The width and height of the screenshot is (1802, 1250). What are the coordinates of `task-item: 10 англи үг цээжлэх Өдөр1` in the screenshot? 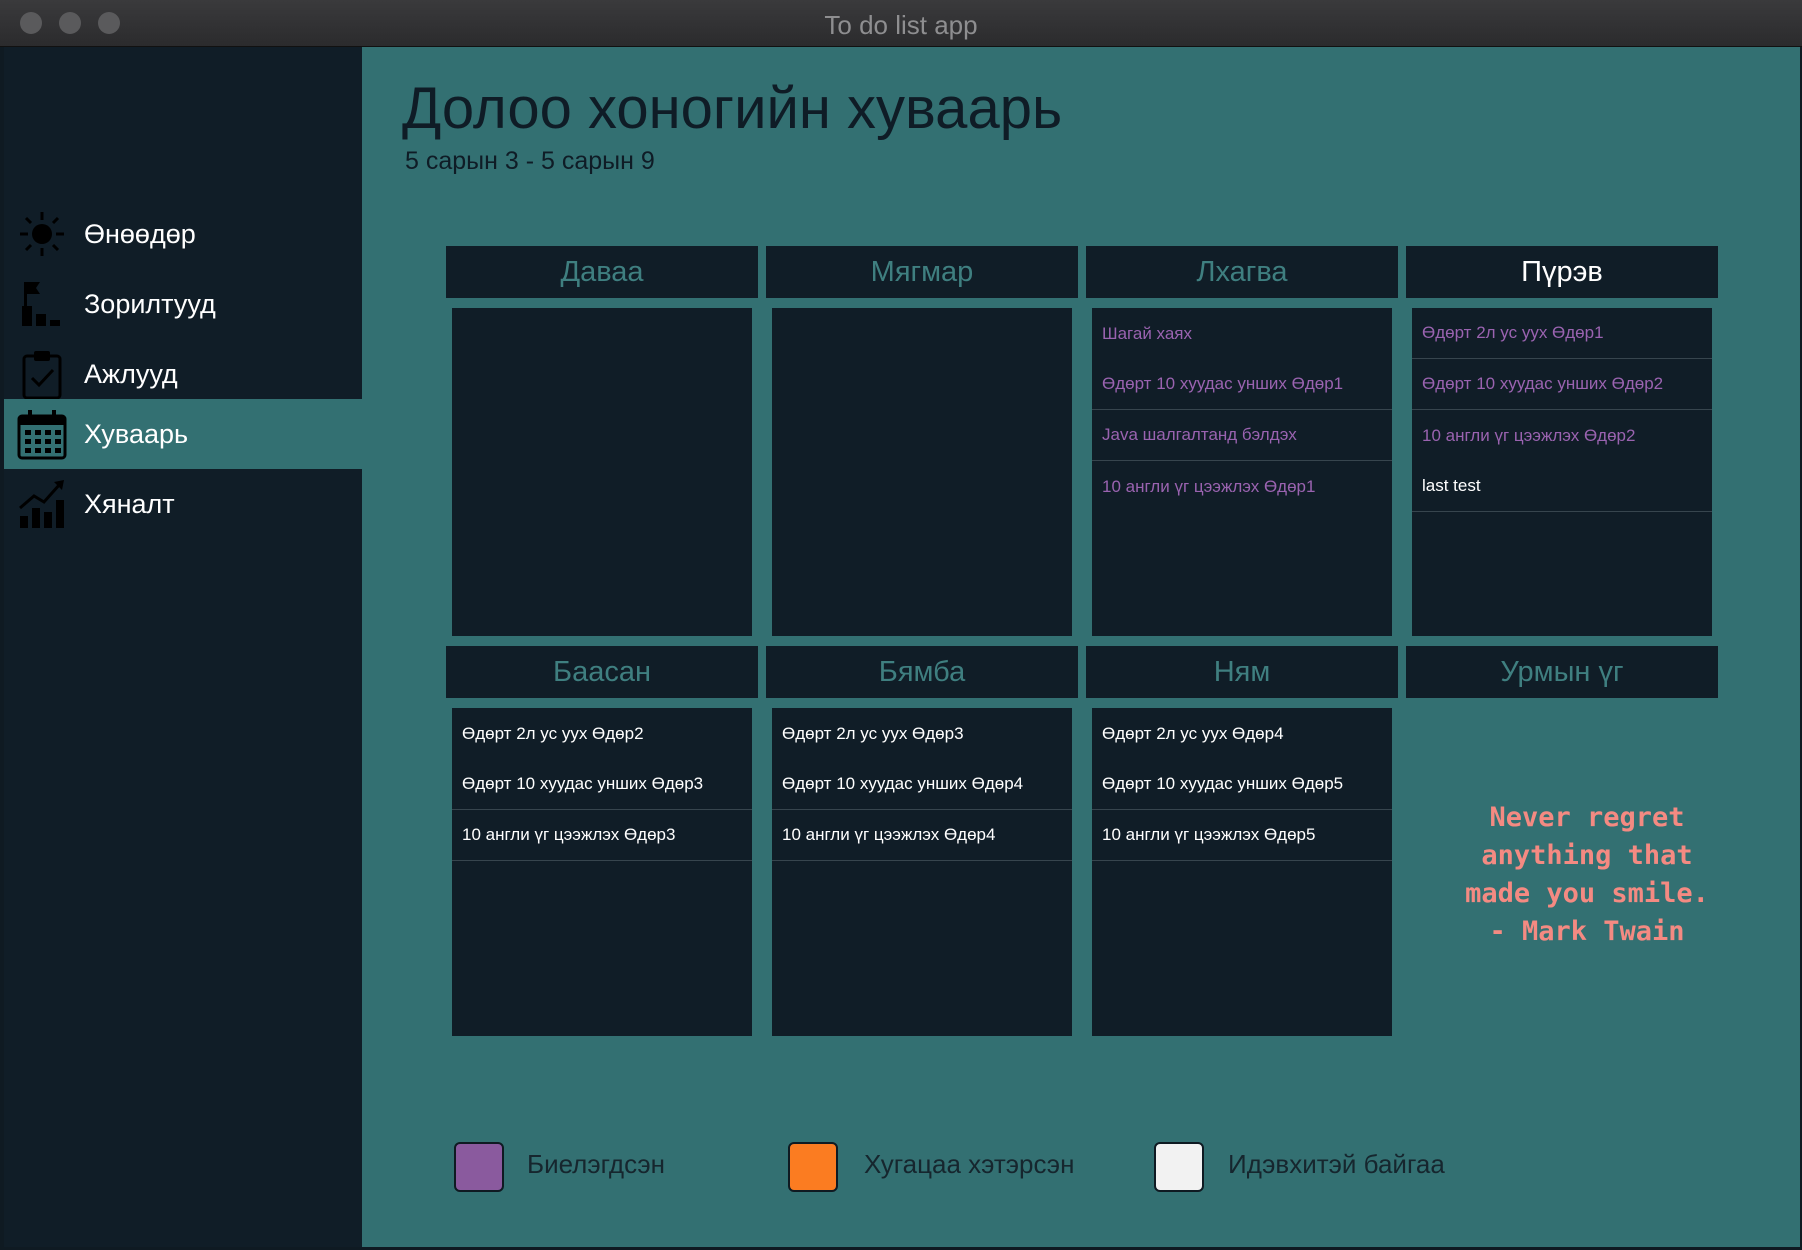 It's located at (1242, 486).